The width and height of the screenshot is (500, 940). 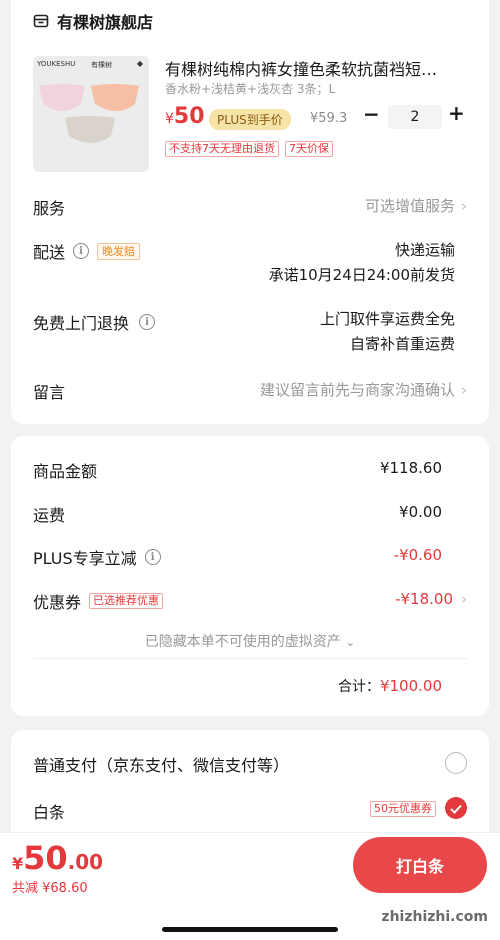 What do you see at coordinates (456, 763) in the screenshot?
I see `normal-payment-radio` at bounding box center [456, 763].